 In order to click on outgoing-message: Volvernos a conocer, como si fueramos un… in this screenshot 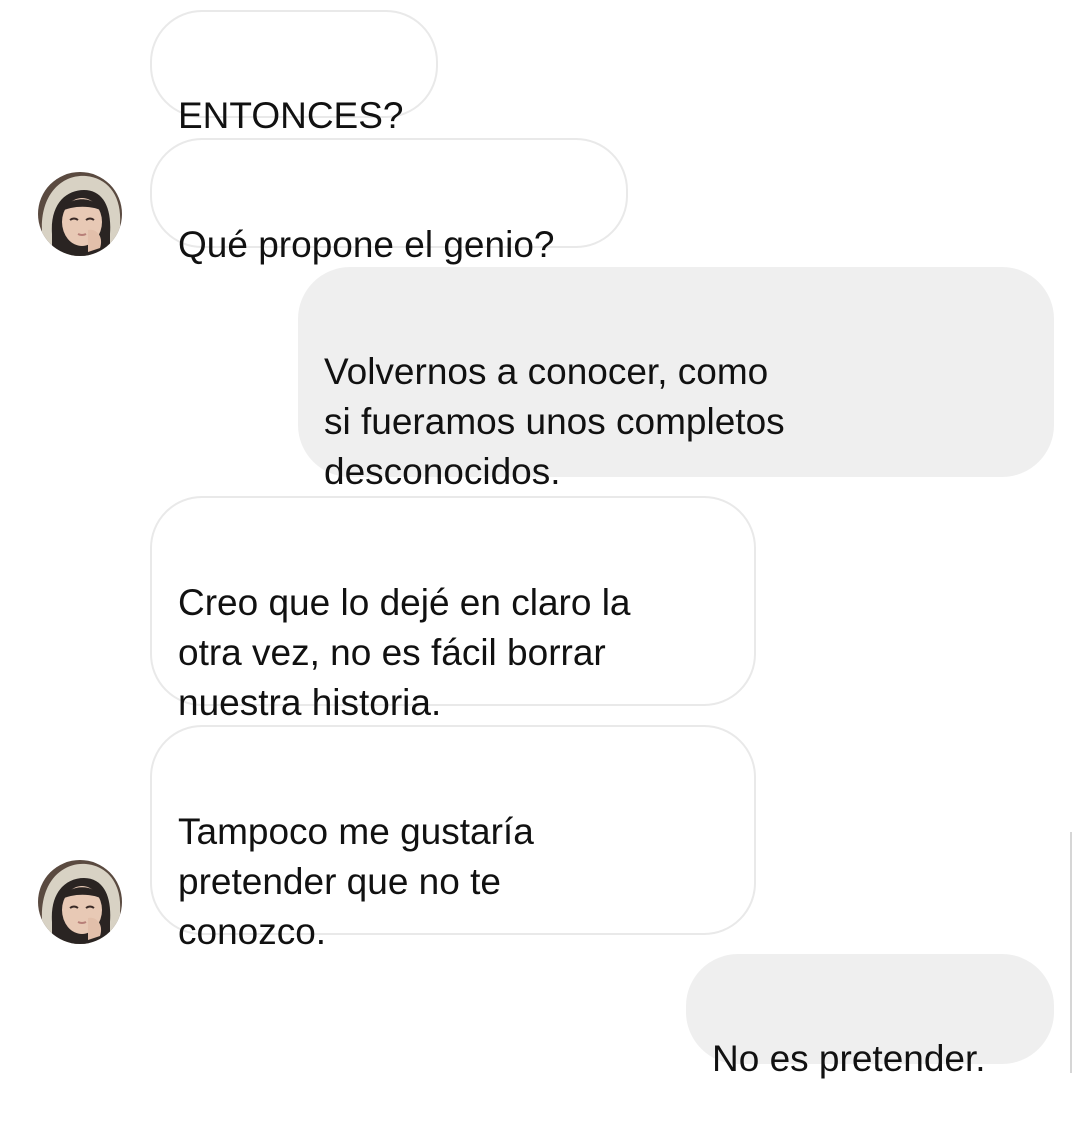, I will do `click(676, 379)`.